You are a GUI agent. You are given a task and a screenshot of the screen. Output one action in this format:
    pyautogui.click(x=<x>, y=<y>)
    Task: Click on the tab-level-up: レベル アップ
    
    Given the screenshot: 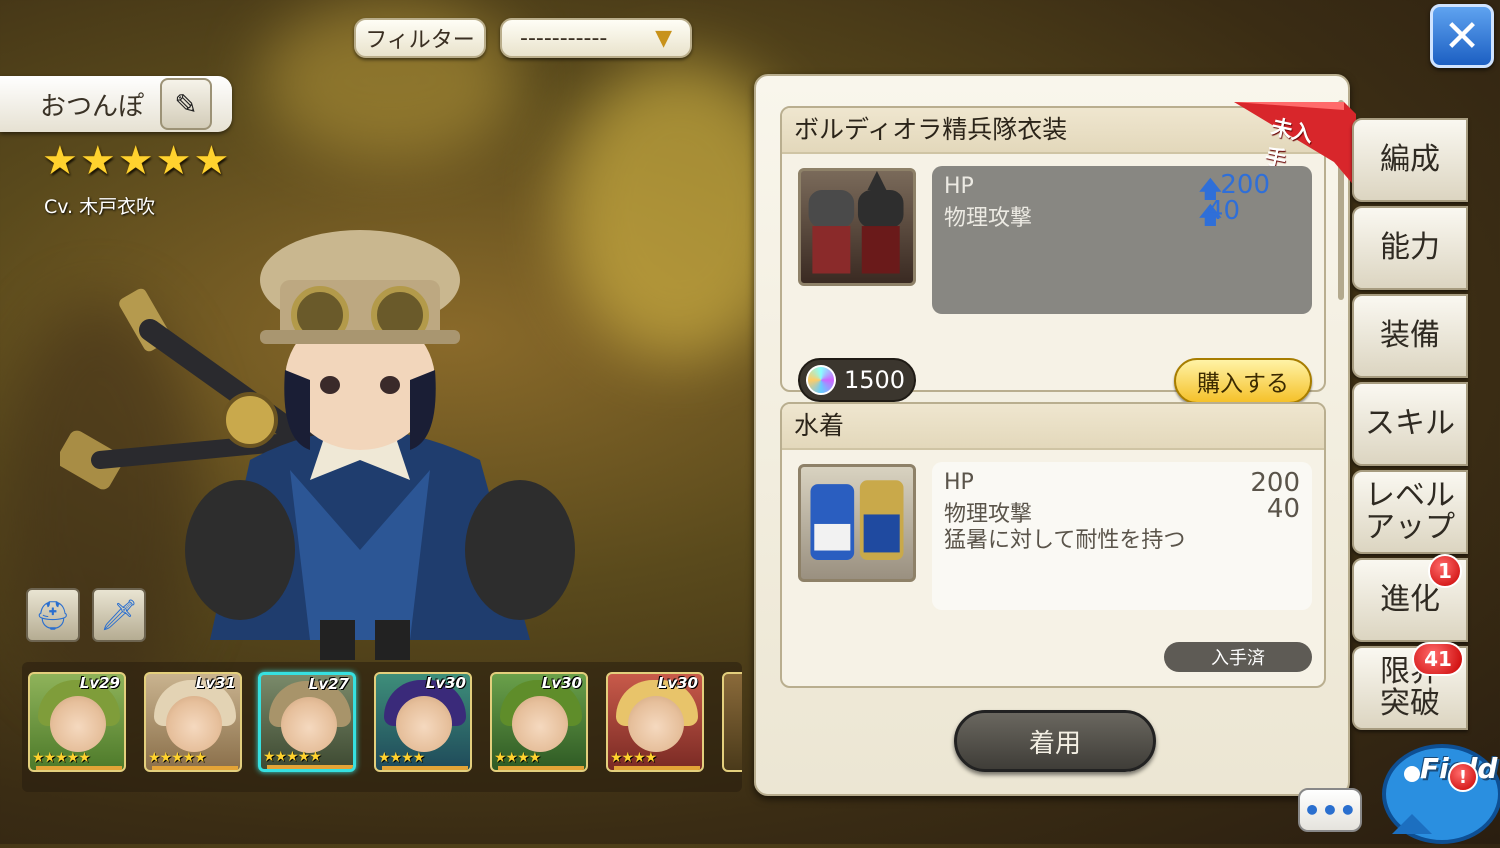 What is the action you would take?
    pyautogui.click(x=1410, y=512)
    